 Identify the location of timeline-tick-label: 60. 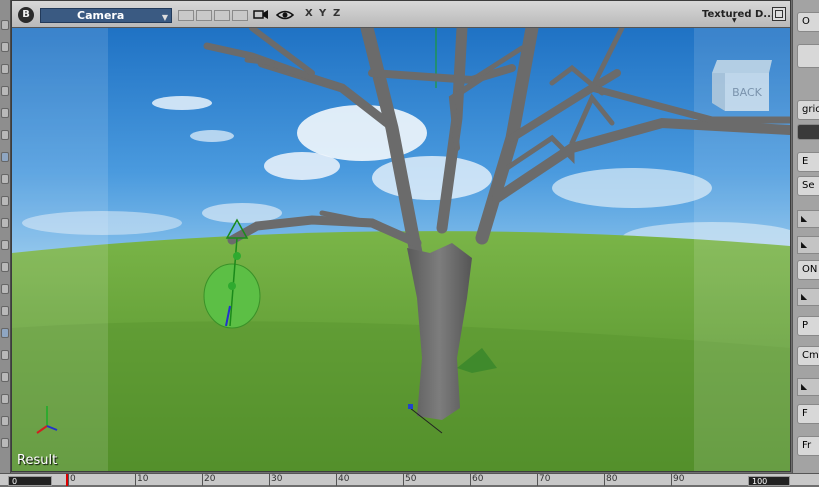
(478, 479).